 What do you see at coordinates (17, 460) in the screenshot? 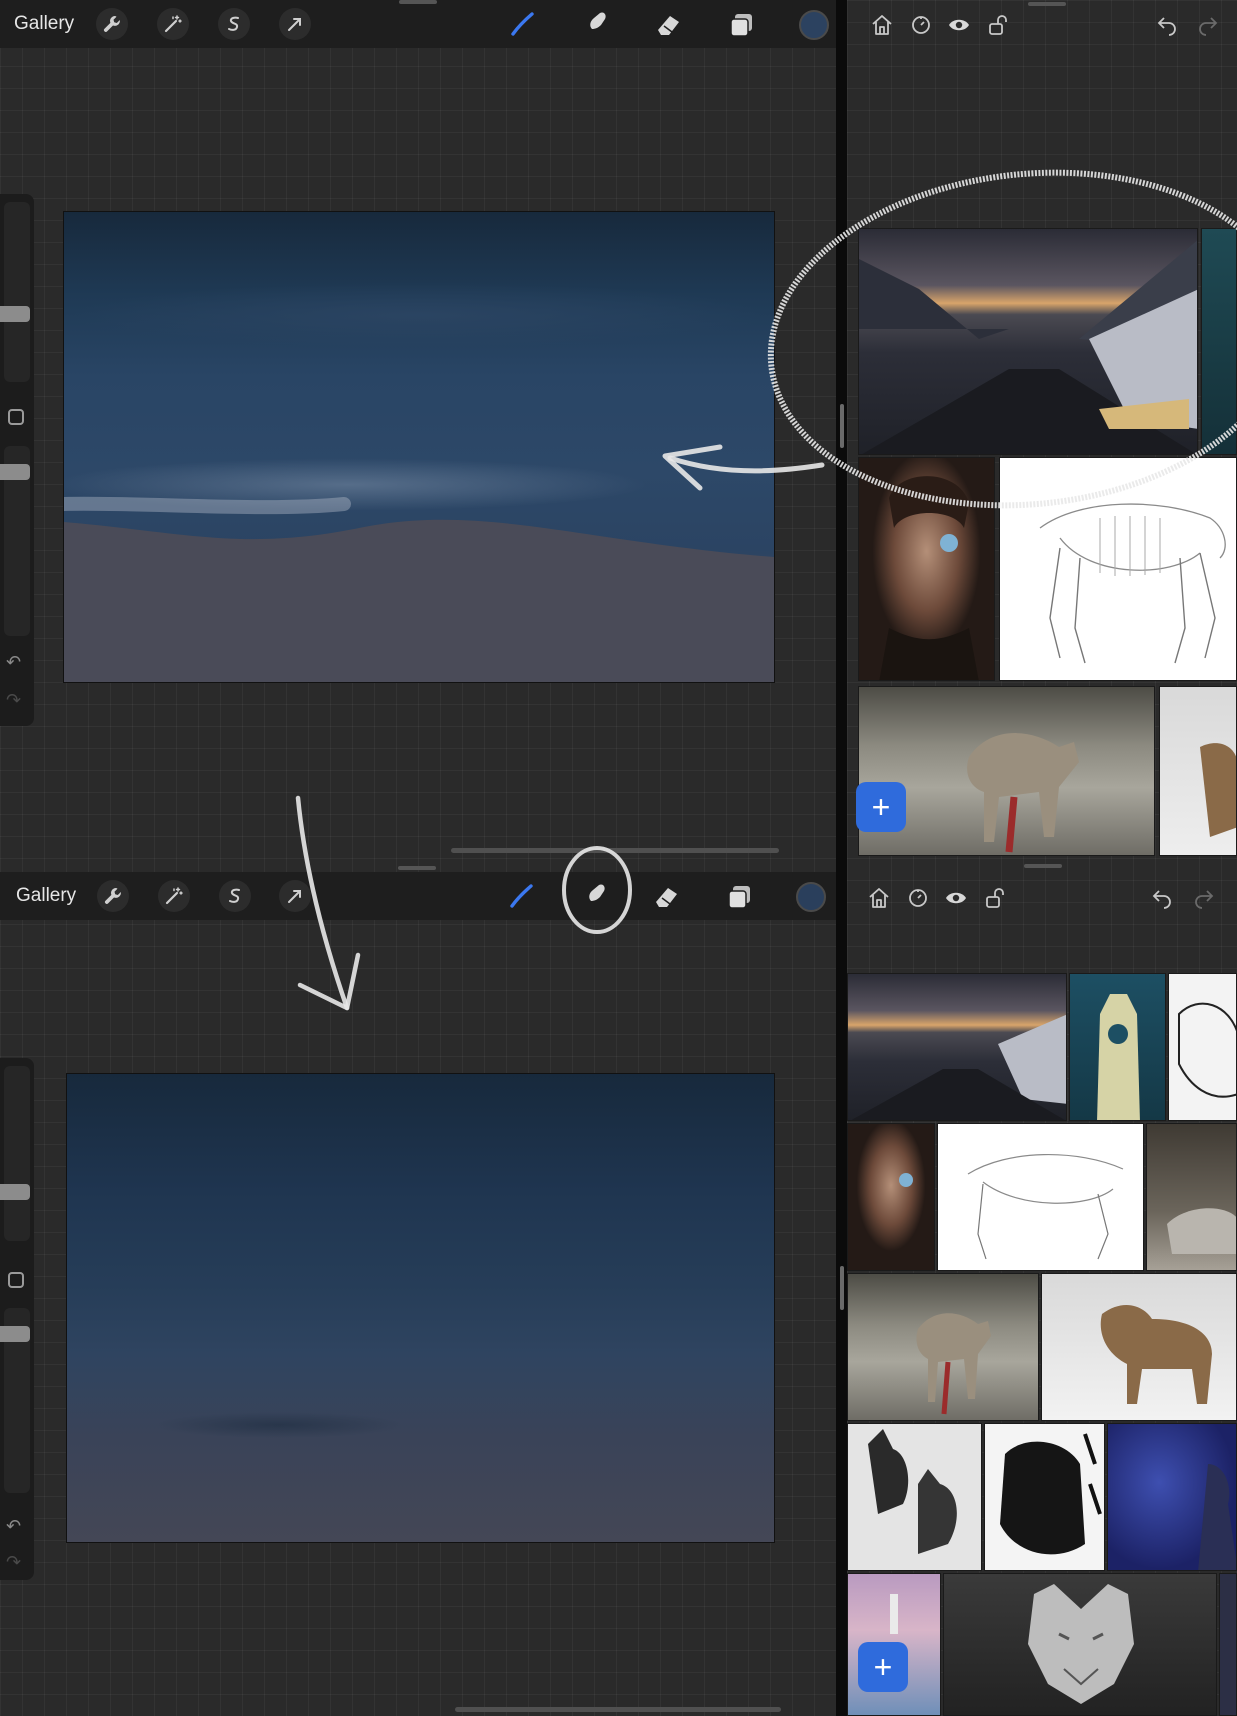
I see `top-sidebar: ↶ ↷` at bounding box center [17, 460].